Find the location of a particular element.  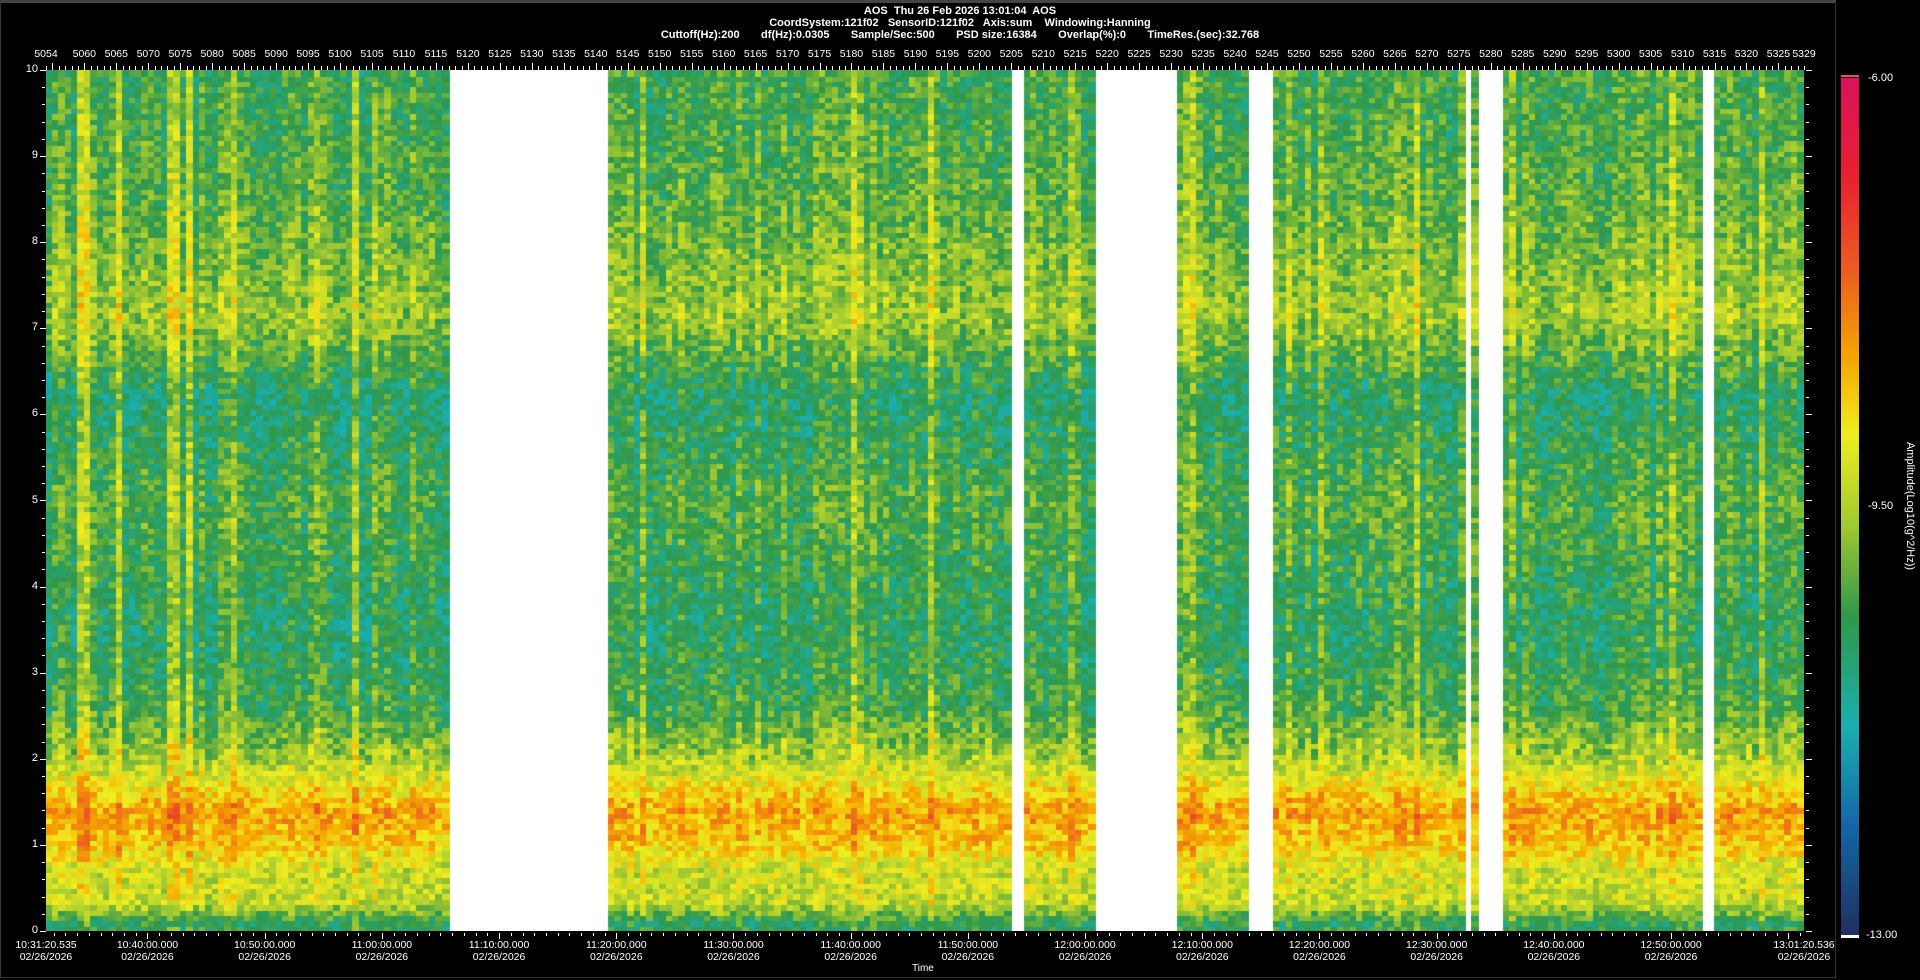

top-axis-label: 5315 is located at coordinates (1714, 54).